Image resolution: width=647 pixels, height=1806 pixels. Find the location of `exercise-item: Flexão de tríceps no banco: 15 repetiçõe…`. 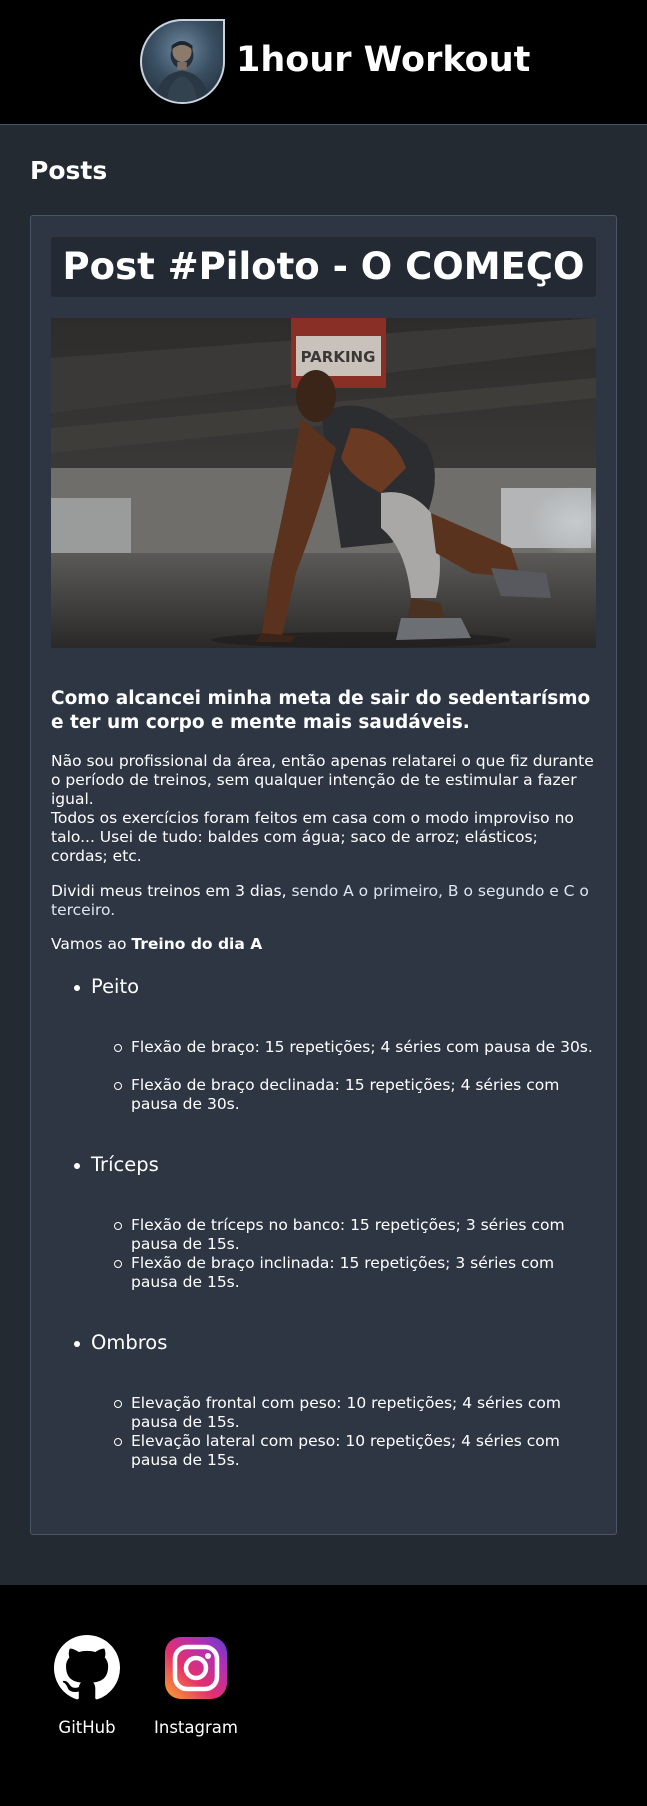

exercise-item: Flexão de tríceps no banco: 15 repetiçõe… is located at coordinates (357, 1235).